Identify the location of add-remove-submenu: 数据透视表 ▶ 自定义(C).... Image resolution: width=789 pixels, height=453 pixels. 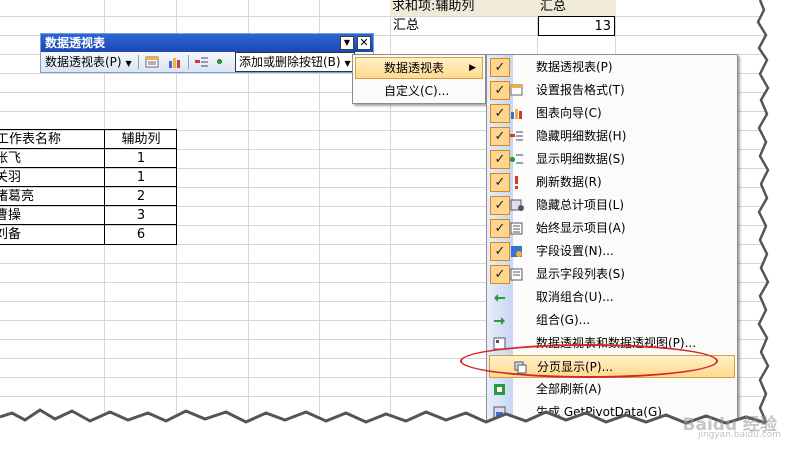
(419, 79).